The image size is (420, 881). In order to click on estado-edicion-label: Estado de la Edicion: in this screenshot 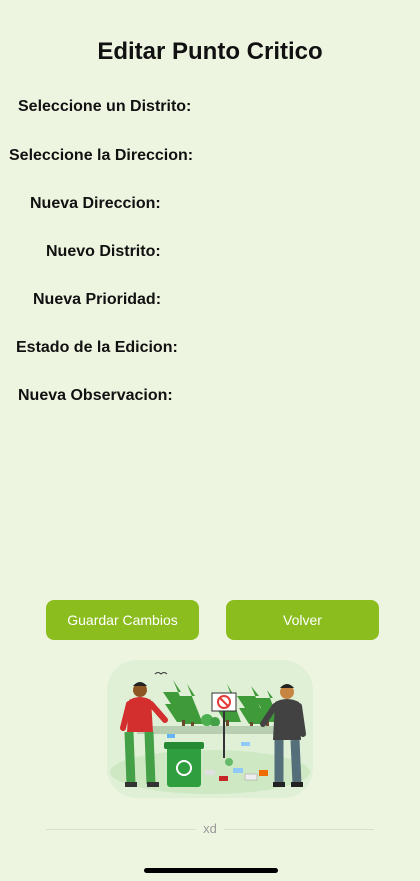, I will do `click(97, 347)`.